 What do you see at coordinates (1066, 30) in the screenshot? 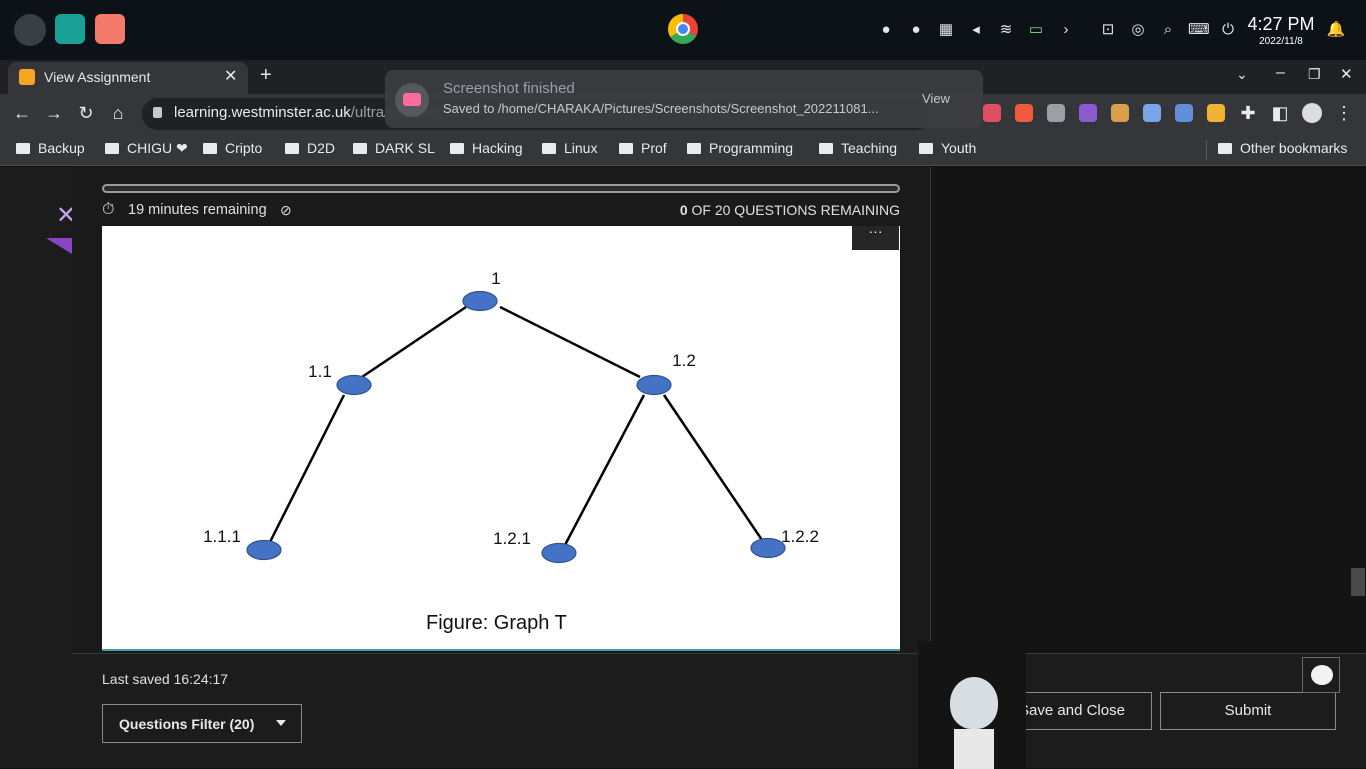
I see `chevron-right-icon: ›` at bounding box center [1066, 30].